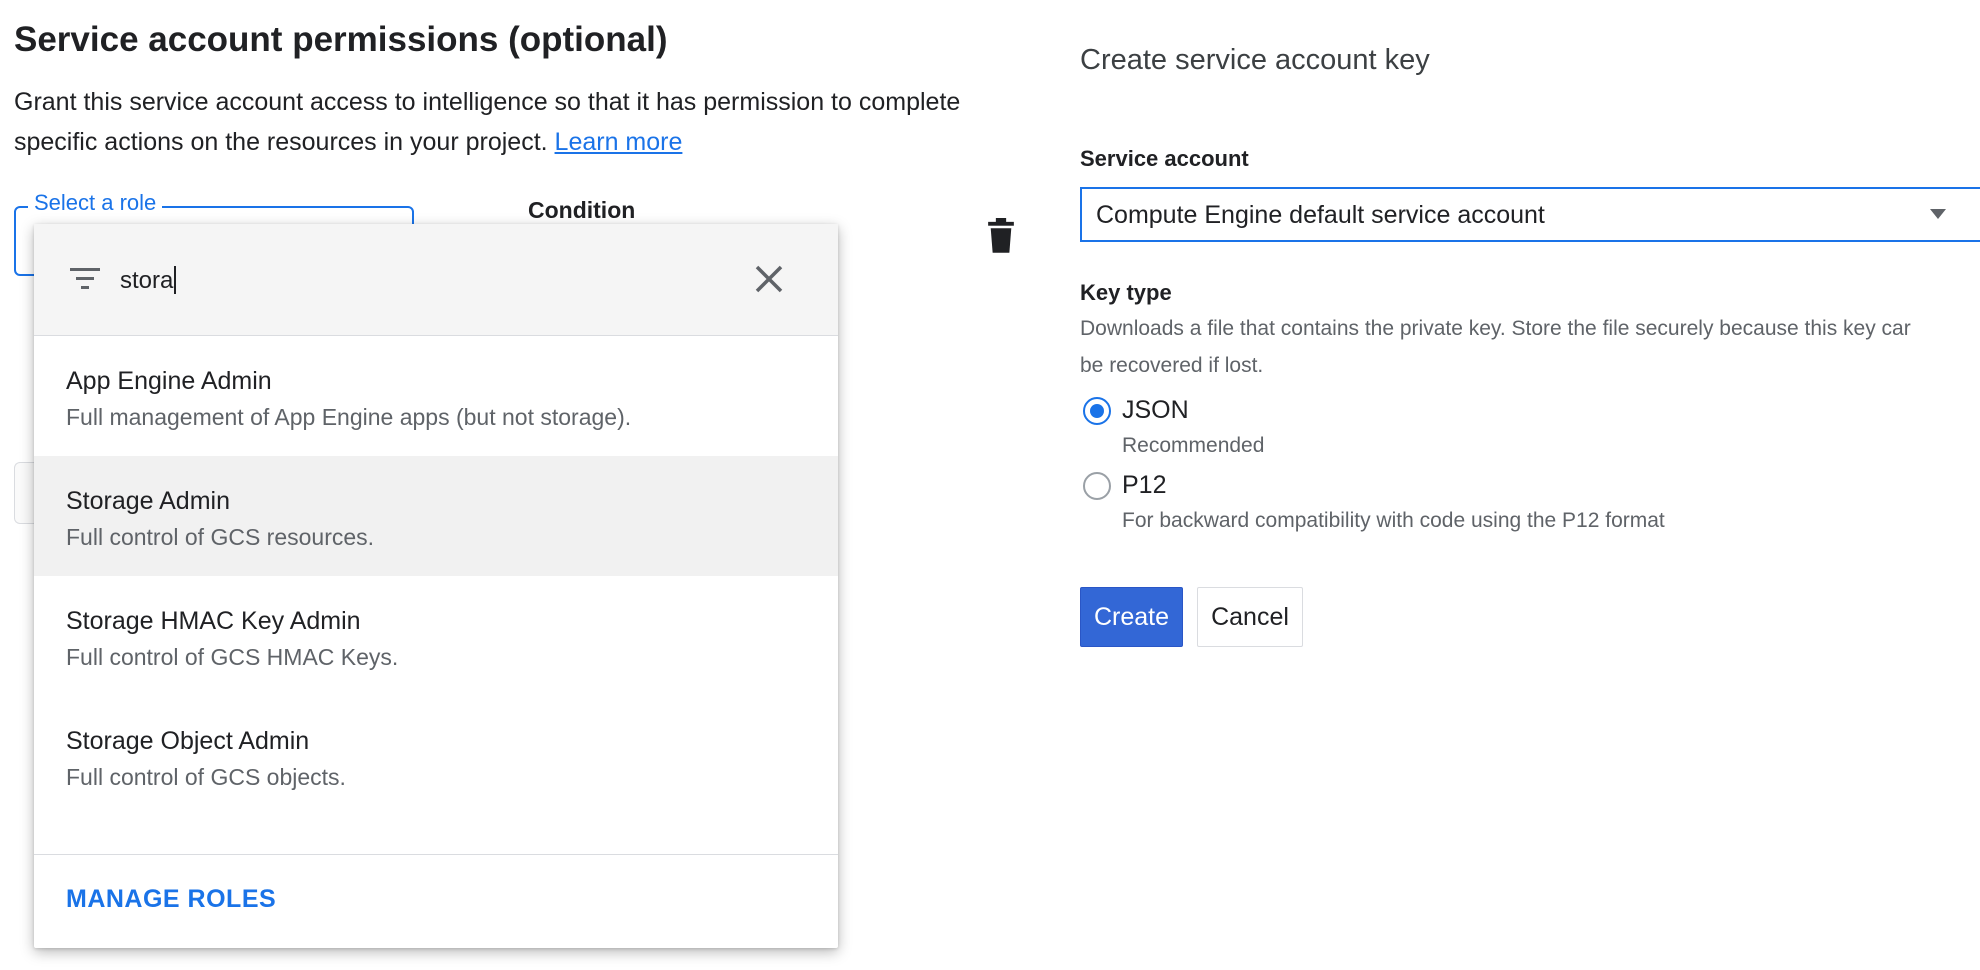 The width and height of the screenshot is (1980, 970). I want to click on key-type-description-line: be recovered if lost., so click(1172, 365).